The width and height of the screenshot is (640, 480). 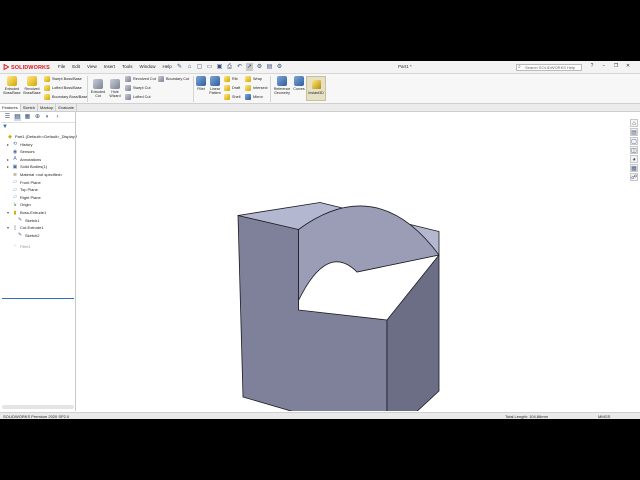 What do you see at coordinates (98, 88) in the screenshot?
I see `extruded-cut-button: Extruded Cut` at bounding box center [98, 88].